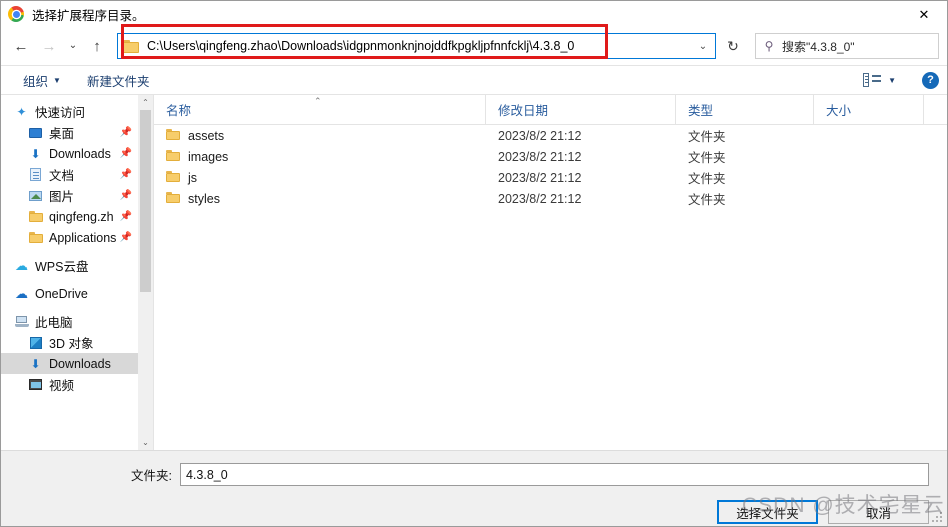 This screenshot has height=527, width=948. I want to click on close-icon: ✕, so click(924, 14).